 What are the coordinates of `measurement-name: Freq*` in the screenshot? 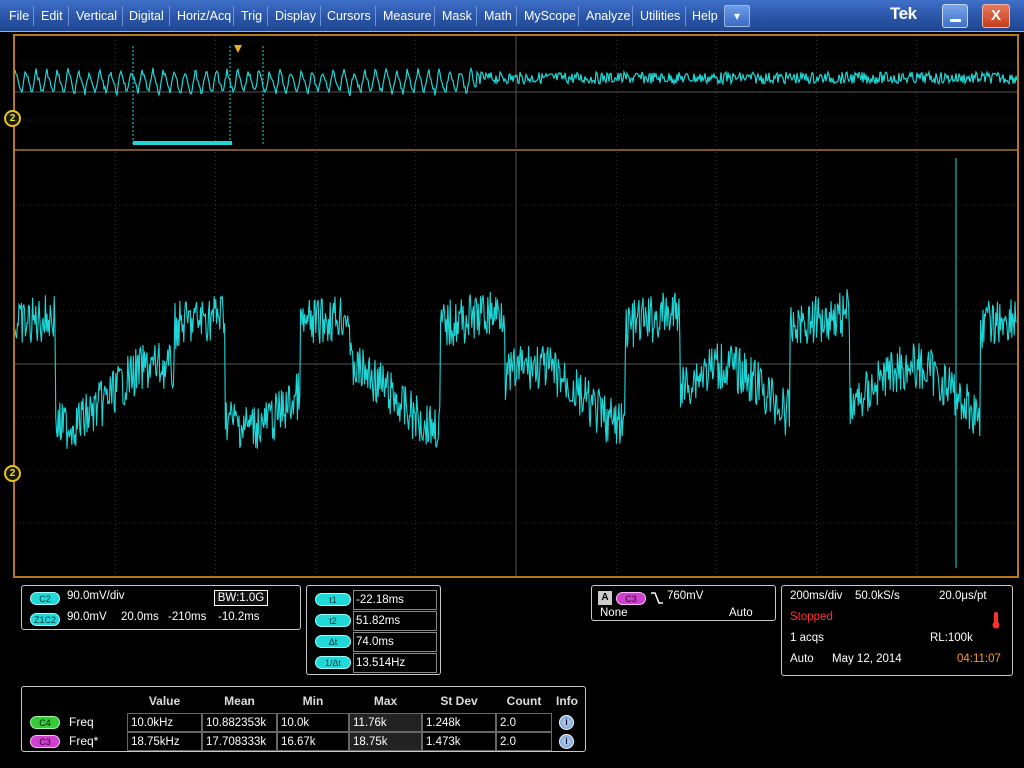 It's located at (84, 741).